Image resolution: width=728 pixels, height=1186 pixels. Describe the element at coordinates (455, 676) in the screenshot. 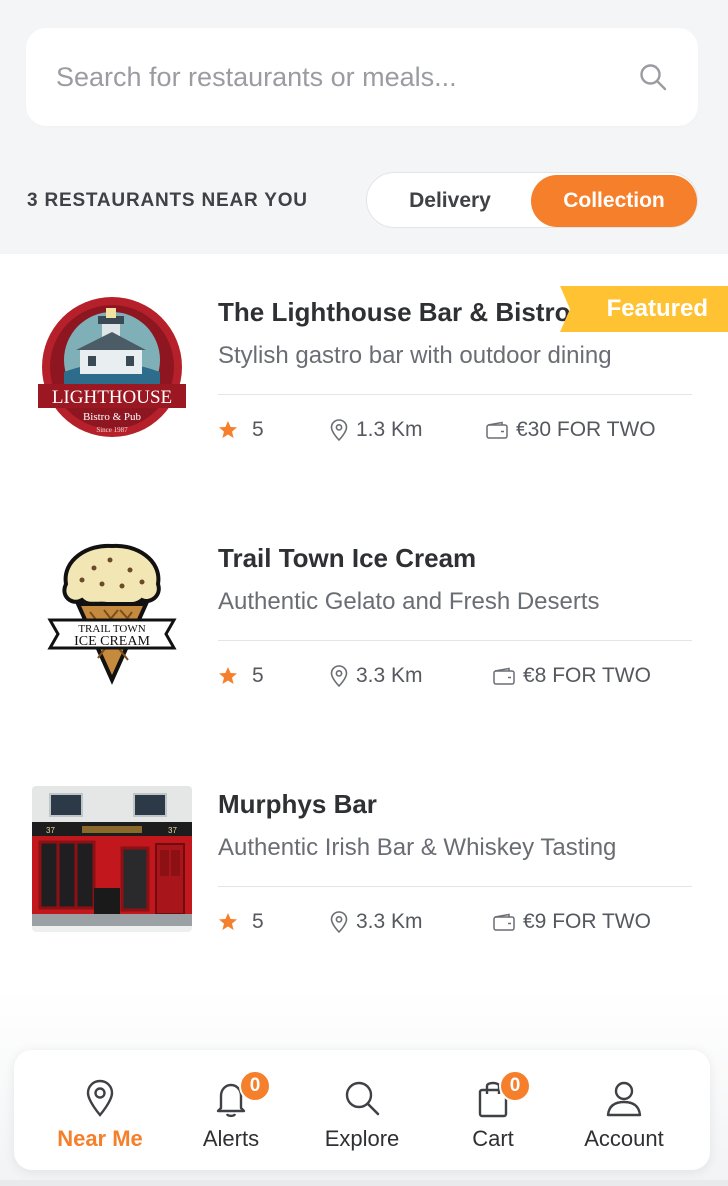

I see `restaurant-meta: 5 3.3 Km €8 FOR TWO` at that location.